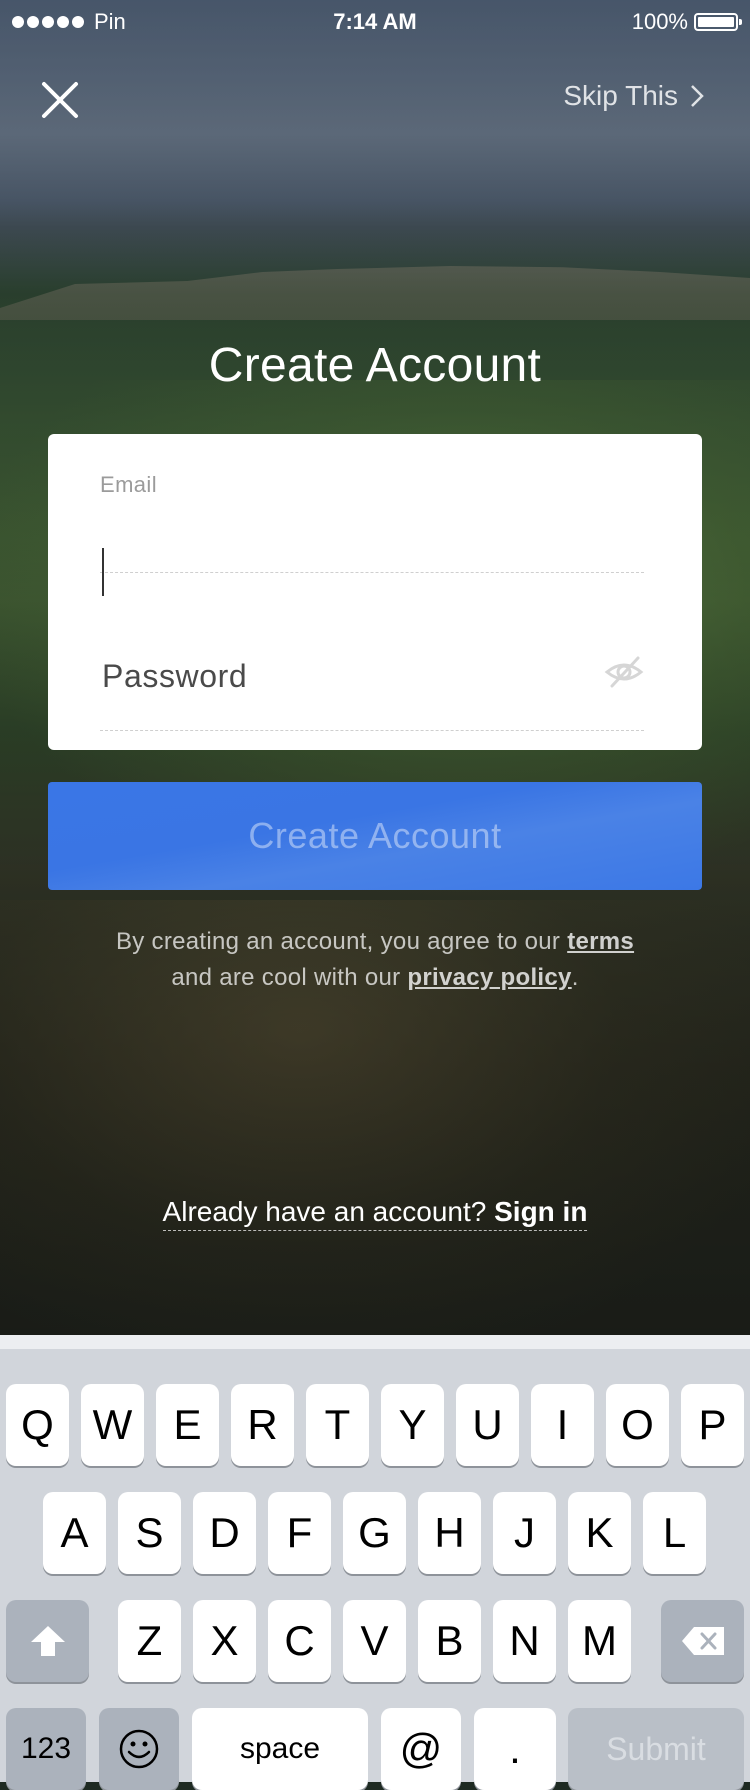 The width and height of the screenshot is (750, 1790). I want to click on email-label: Email, so click(129, 484).